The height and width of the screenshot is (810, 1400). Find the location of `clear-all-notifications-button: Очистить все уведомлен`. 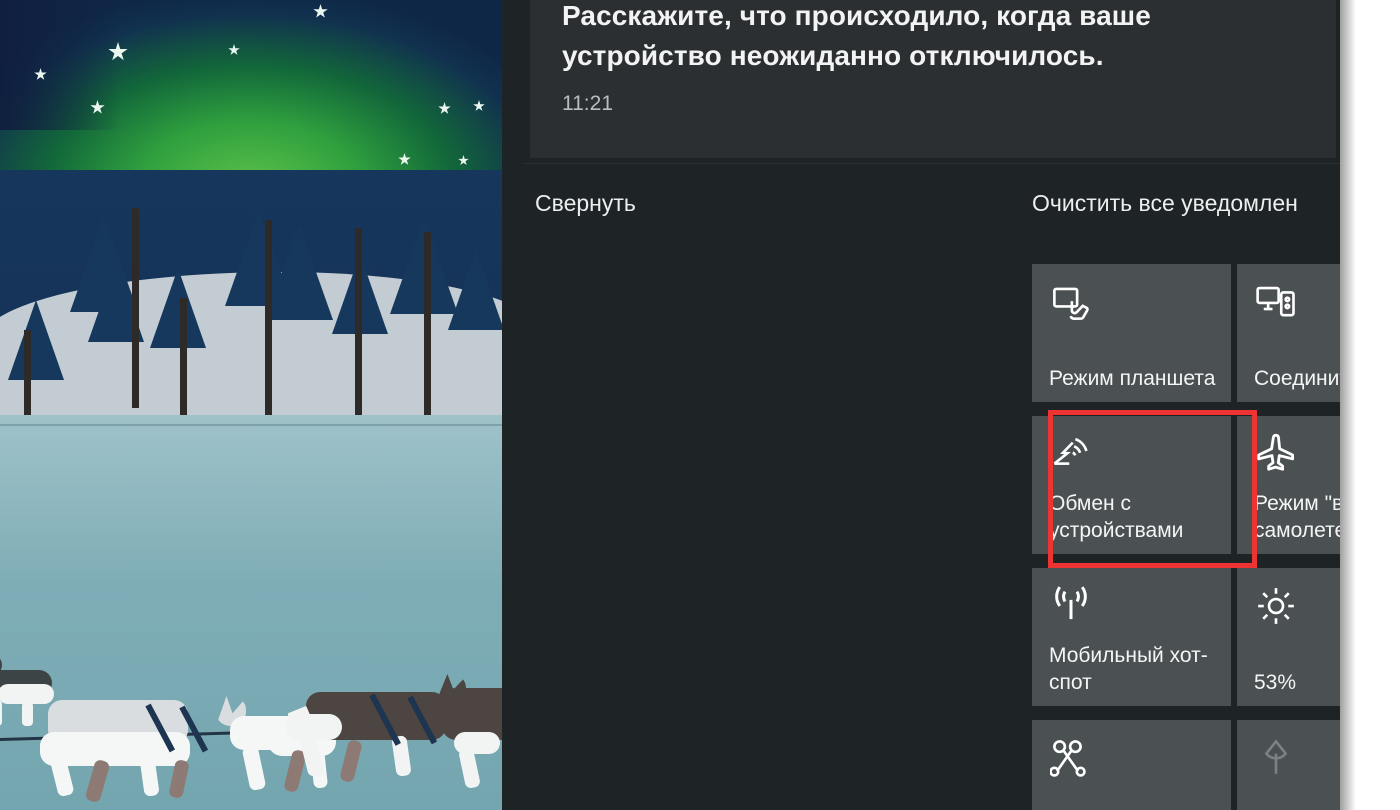

clear-all-notifications-button: Очистить все уведомлен is located at coordinates (1186, 203).